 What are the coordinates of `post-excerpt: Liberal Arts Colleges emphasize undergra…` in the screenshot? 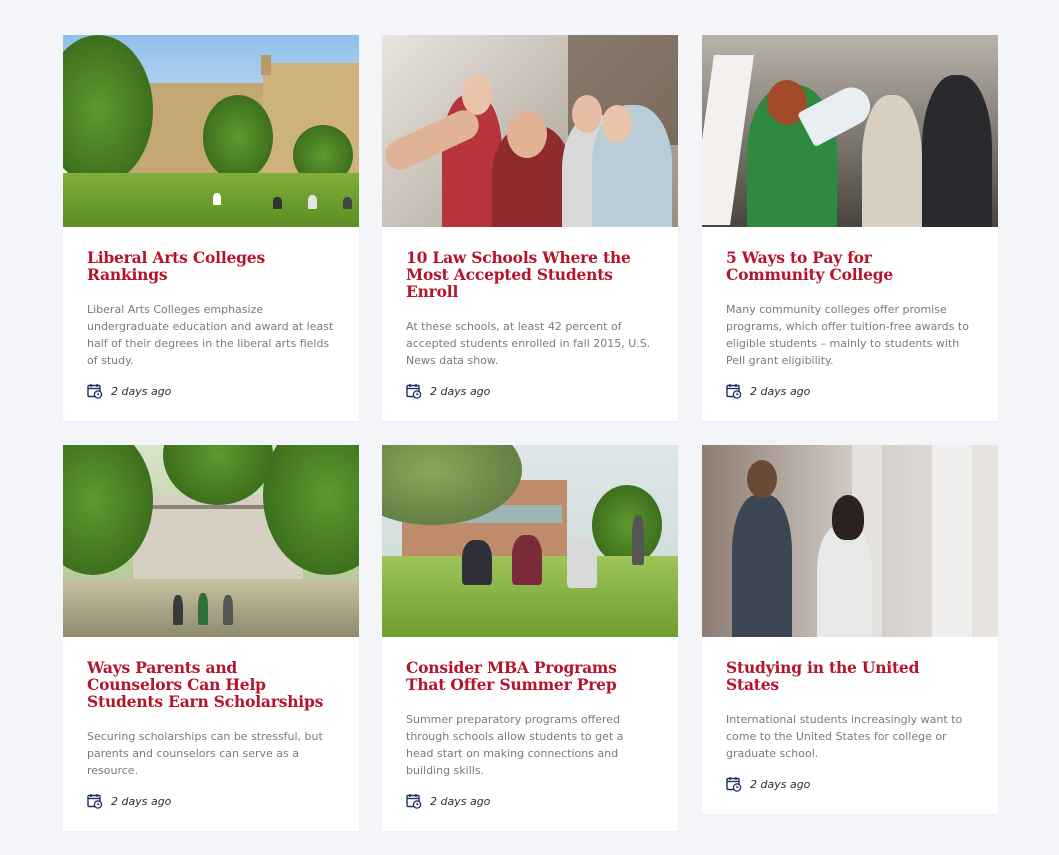 It's located at (210, 335).